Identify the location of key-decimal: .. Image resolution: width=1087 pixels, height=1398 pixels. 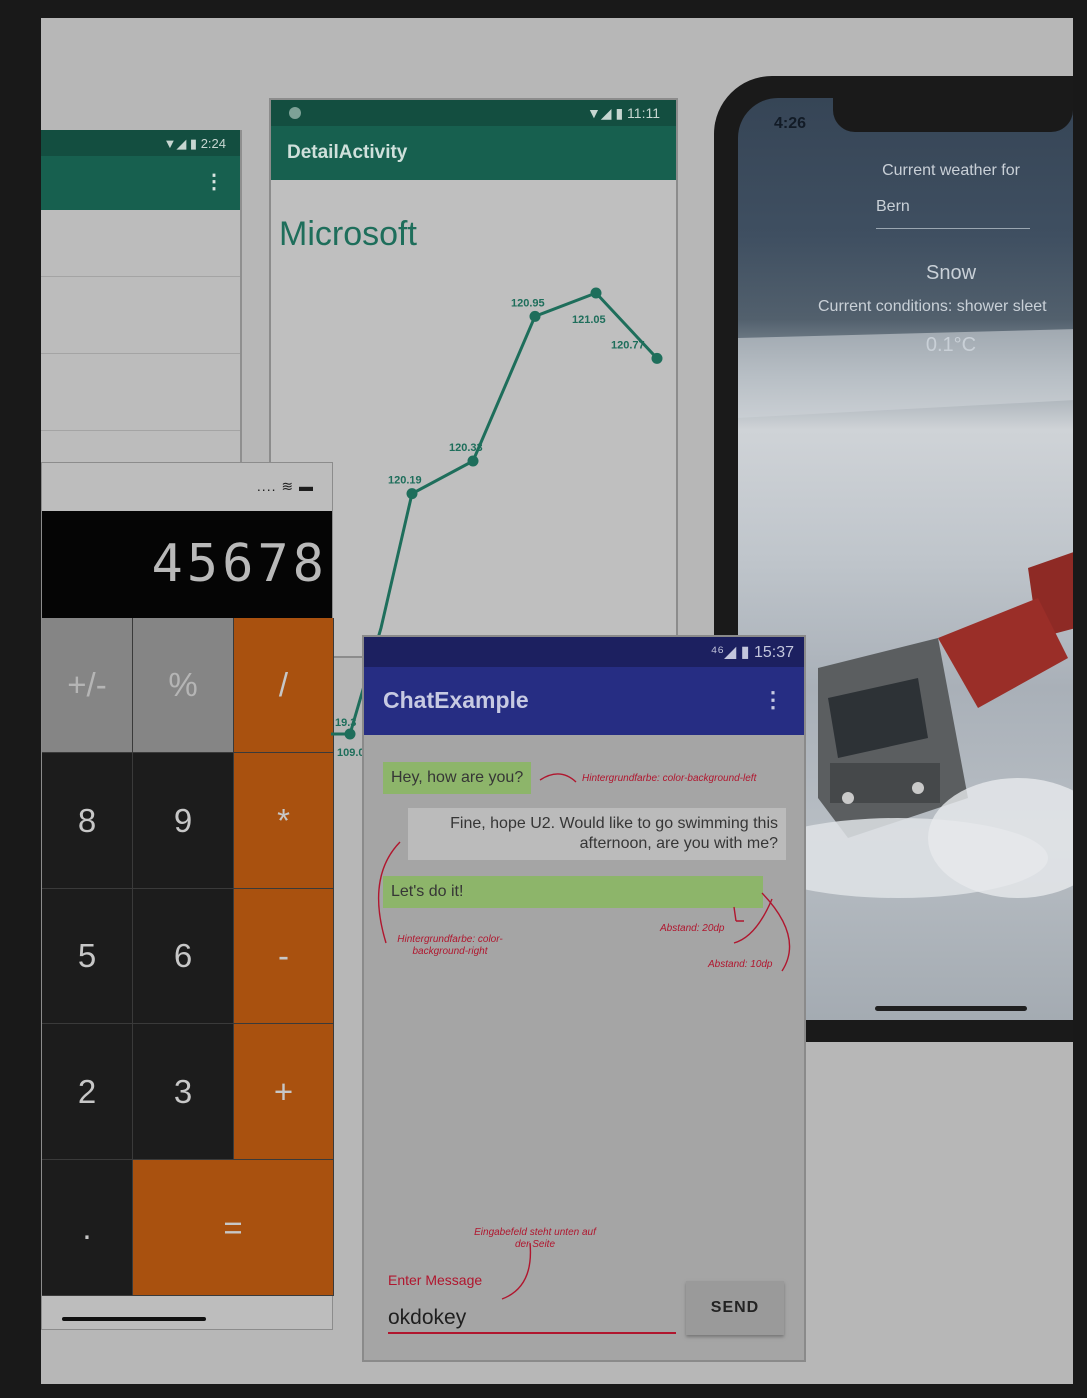
(87, 1228).